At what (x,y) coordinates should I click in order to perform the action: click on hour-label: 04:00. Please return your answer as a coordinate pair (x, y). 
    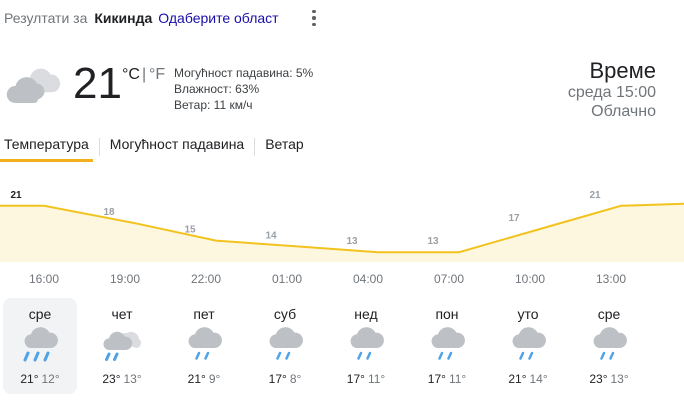
    Looking at the image, I should click on (368, 279).